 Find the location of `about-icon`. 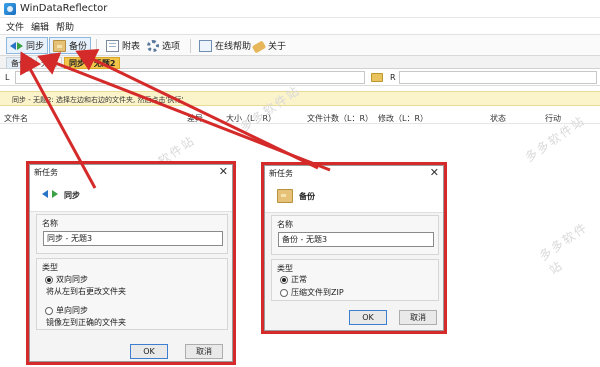

about-icon is located at coordinates (259, 47).